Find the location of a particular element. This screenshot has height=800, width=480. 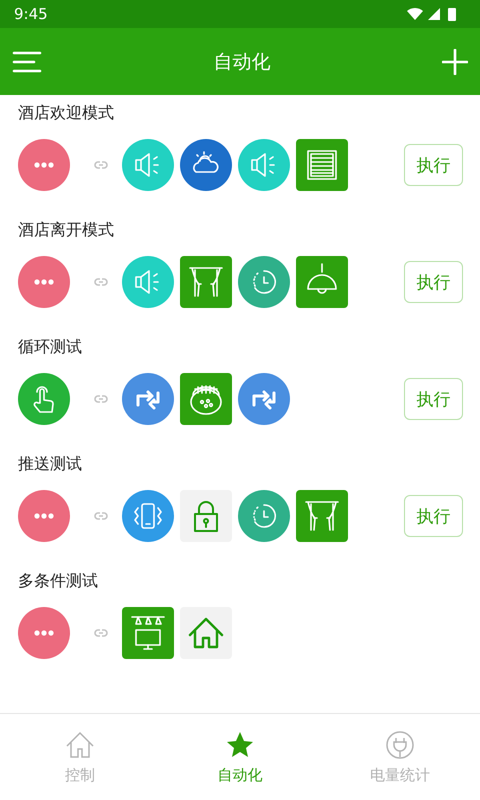

nav-tab: 电量统计 is located at coordinates (400, 757).